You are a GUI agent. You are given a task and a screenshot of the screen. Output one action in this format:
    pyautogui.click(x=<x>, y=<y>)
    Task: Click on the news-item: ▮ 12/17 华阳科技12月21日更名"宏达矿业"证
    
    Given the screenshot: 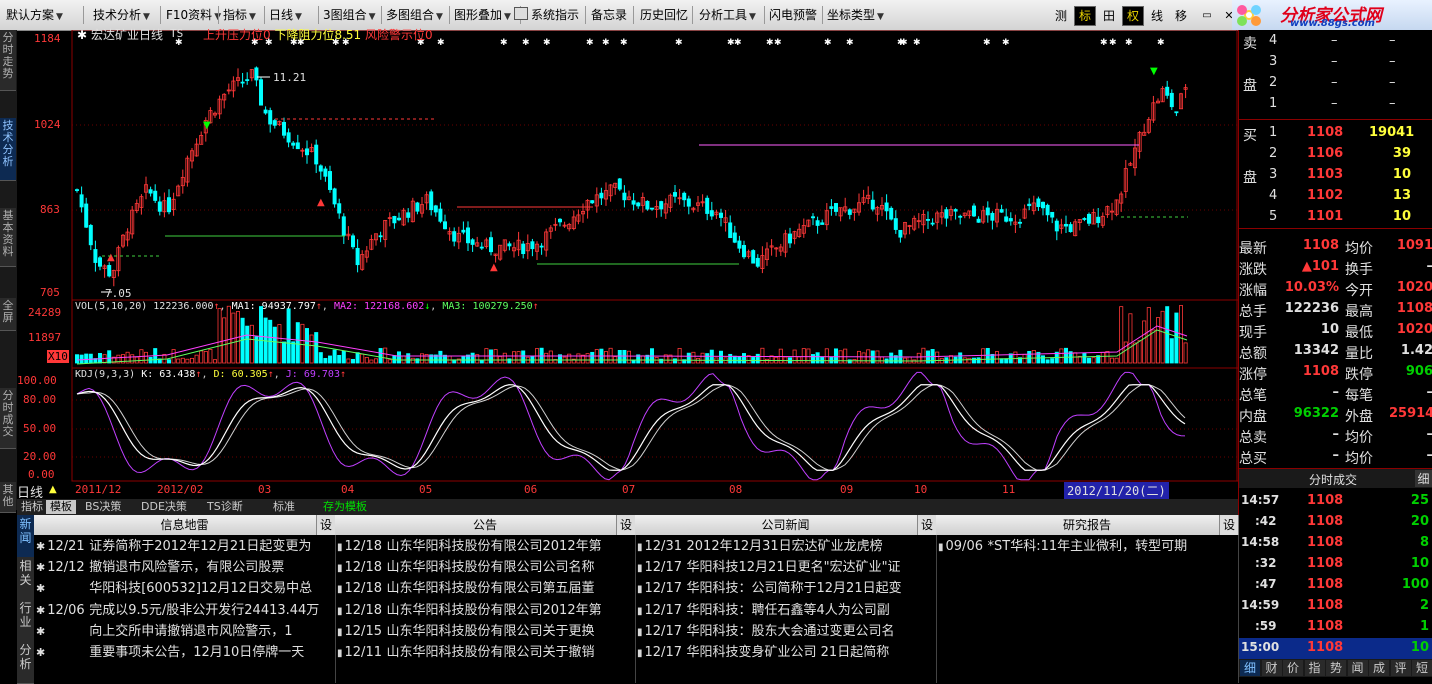 What is the action you would take?
    pyautogui.click(x=785, y=567)
    